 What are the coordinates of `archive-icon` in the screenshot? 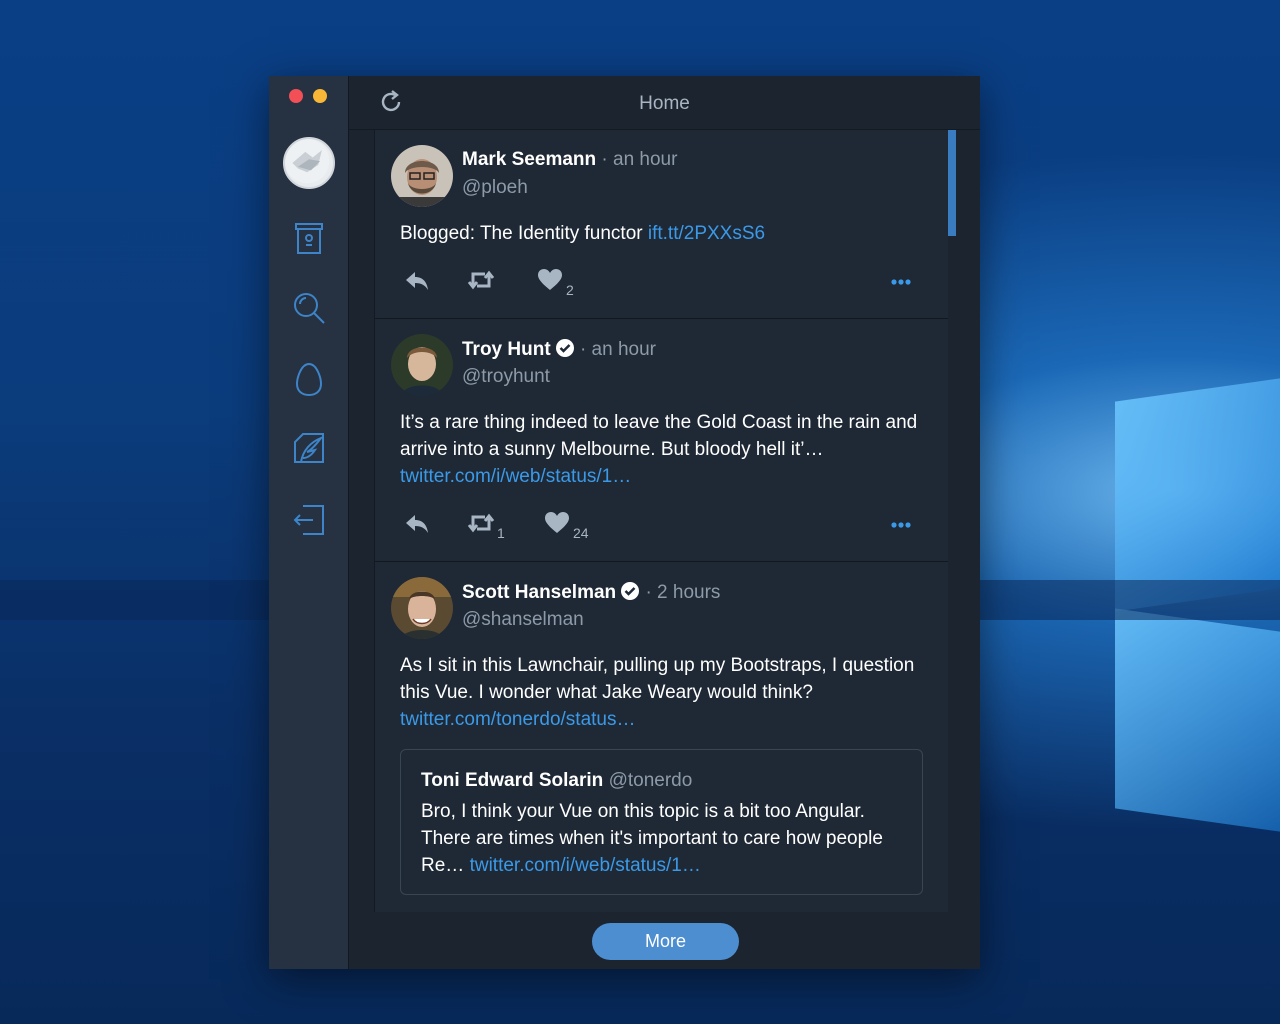 It's located at (309, 238).